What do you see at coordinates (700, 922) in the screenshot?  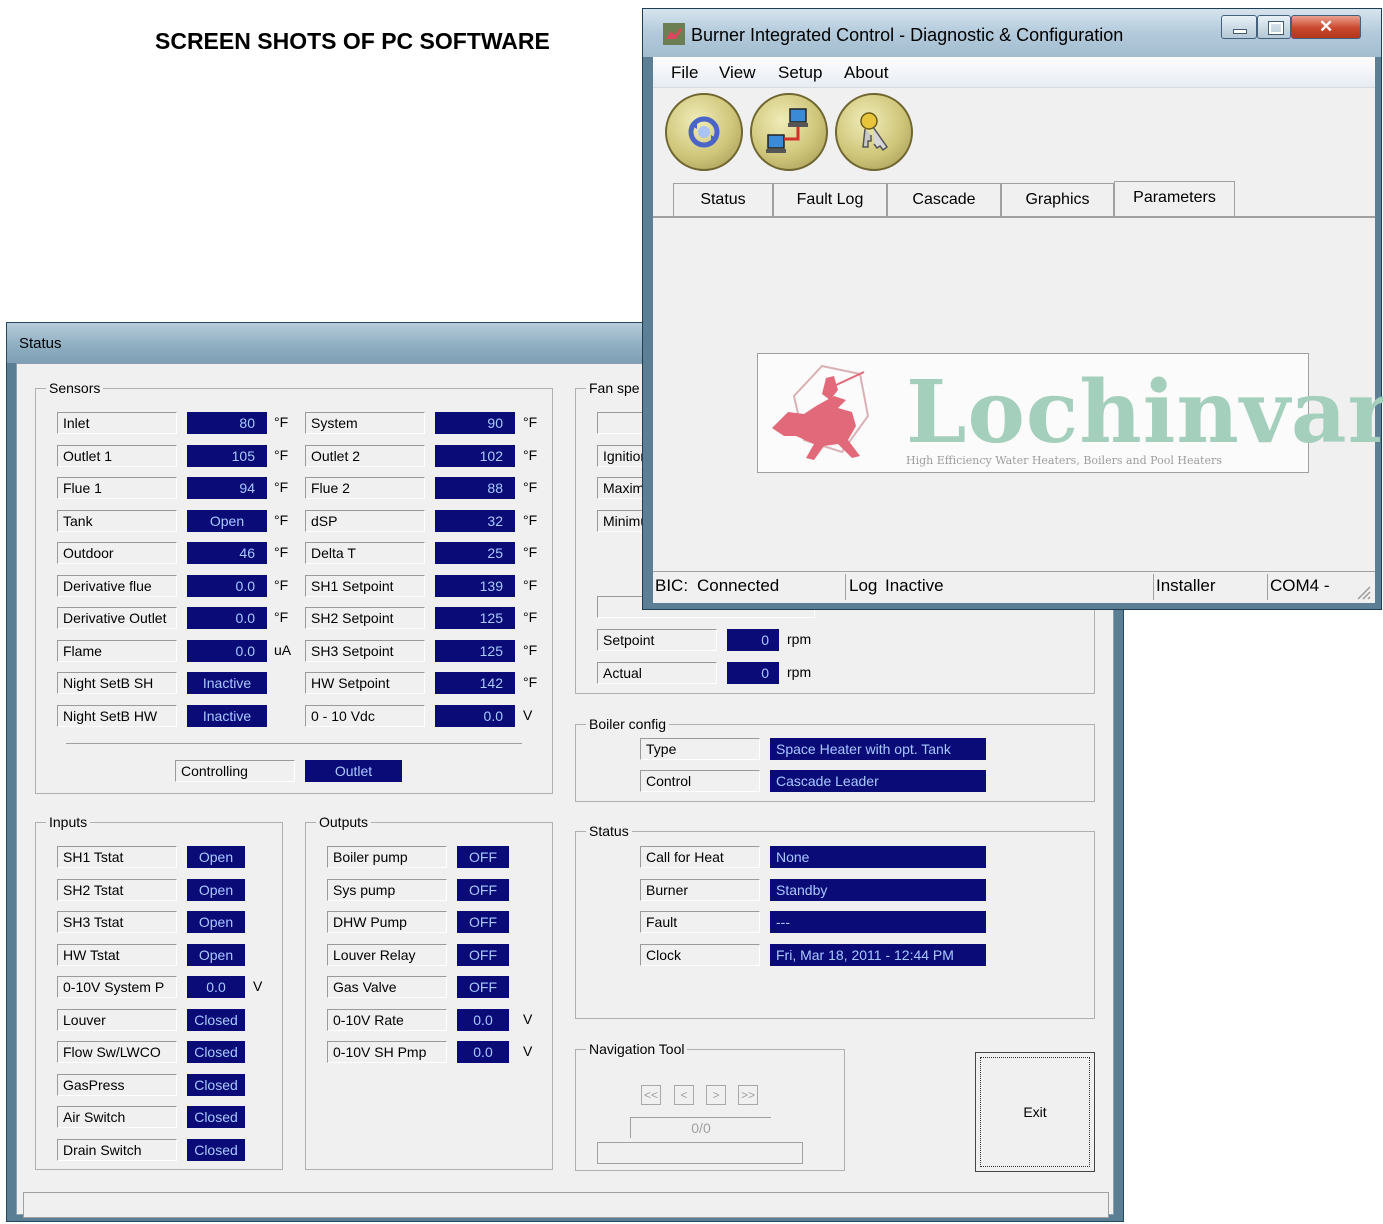 I see `status-fault-label: Fault` at bounding box center [700, 922].